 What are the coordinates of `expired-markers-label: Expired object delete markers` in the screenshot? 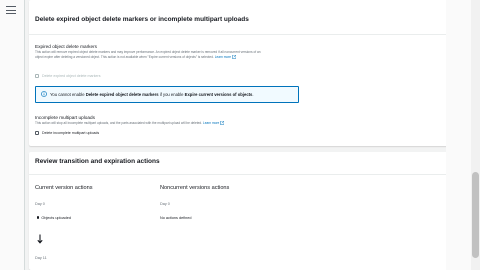 It's located at (66, 46).